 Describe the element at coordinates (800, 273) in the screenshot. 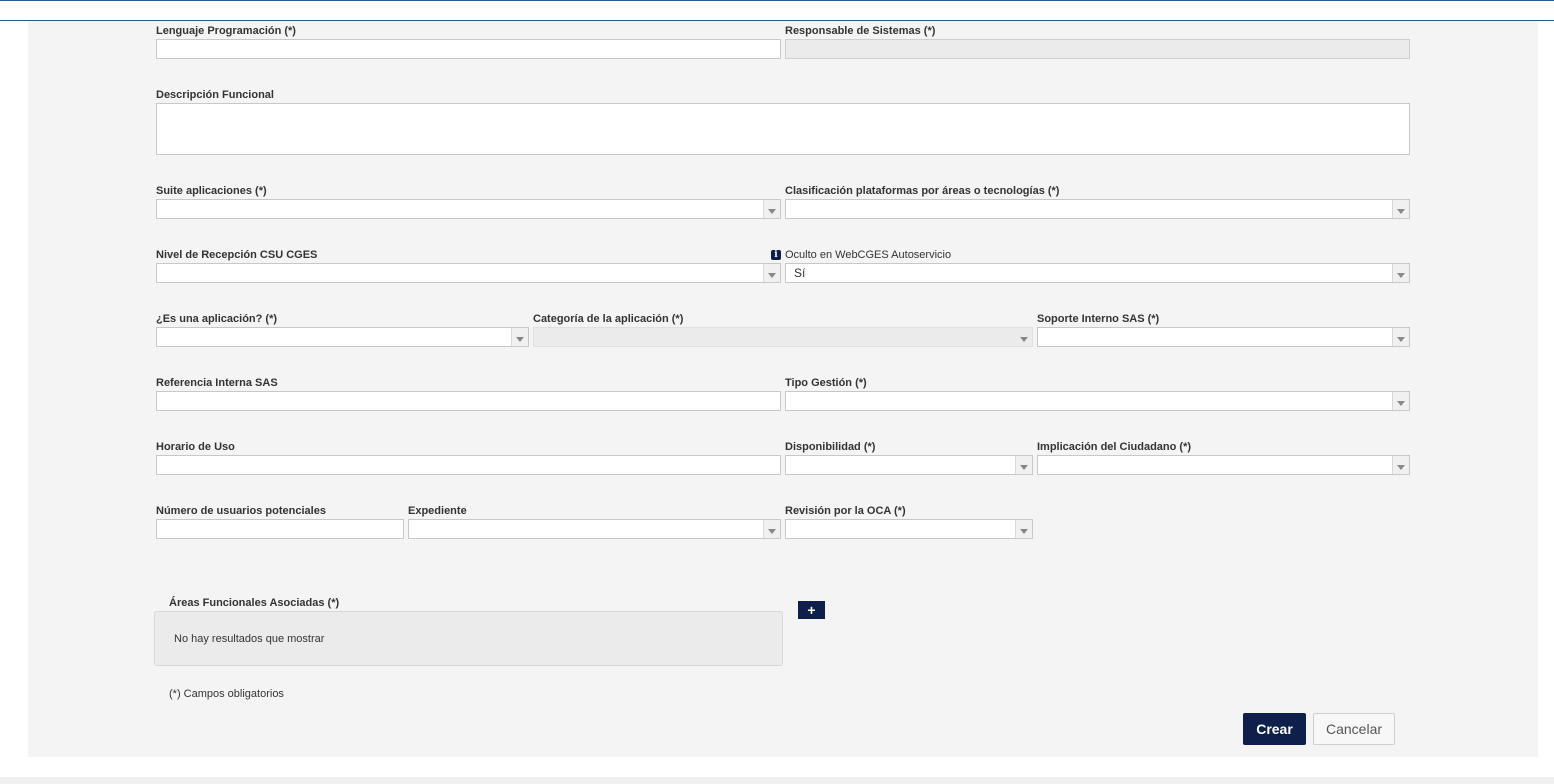

I see `oculto-value: Sí` at that location.